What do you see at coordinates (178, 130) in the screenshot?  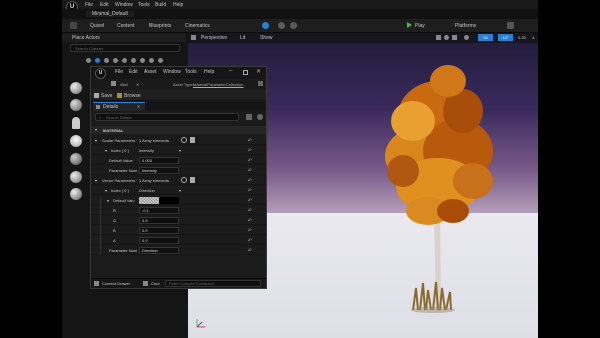 I see `material-section-header: ▾ MATERIAL` at bounding box center [178, 130].